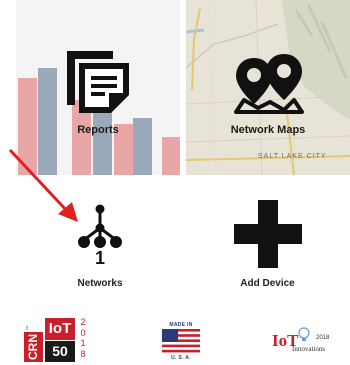 The width and height of the screenshot is (350, 365). I want to click on reports-label: Reports, so click(98, 130).